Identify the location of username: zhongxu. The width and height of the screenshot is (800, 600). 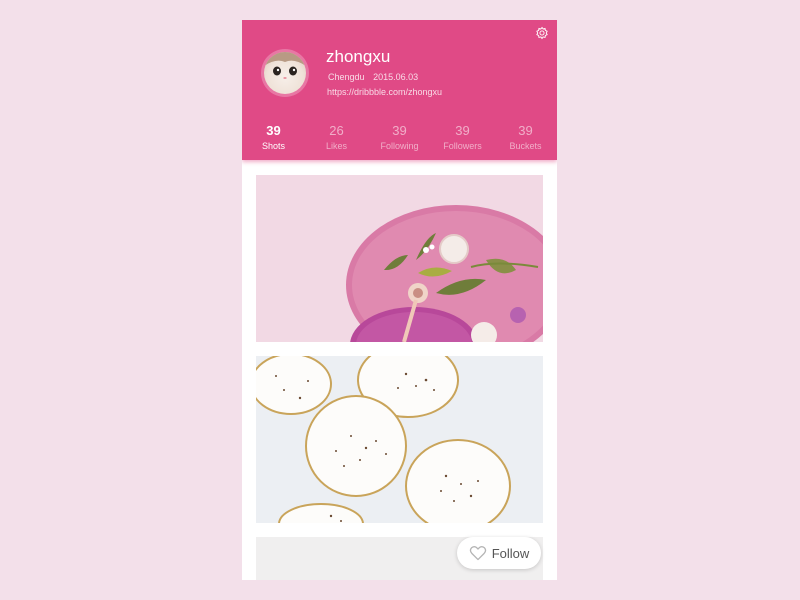
(358, 56).